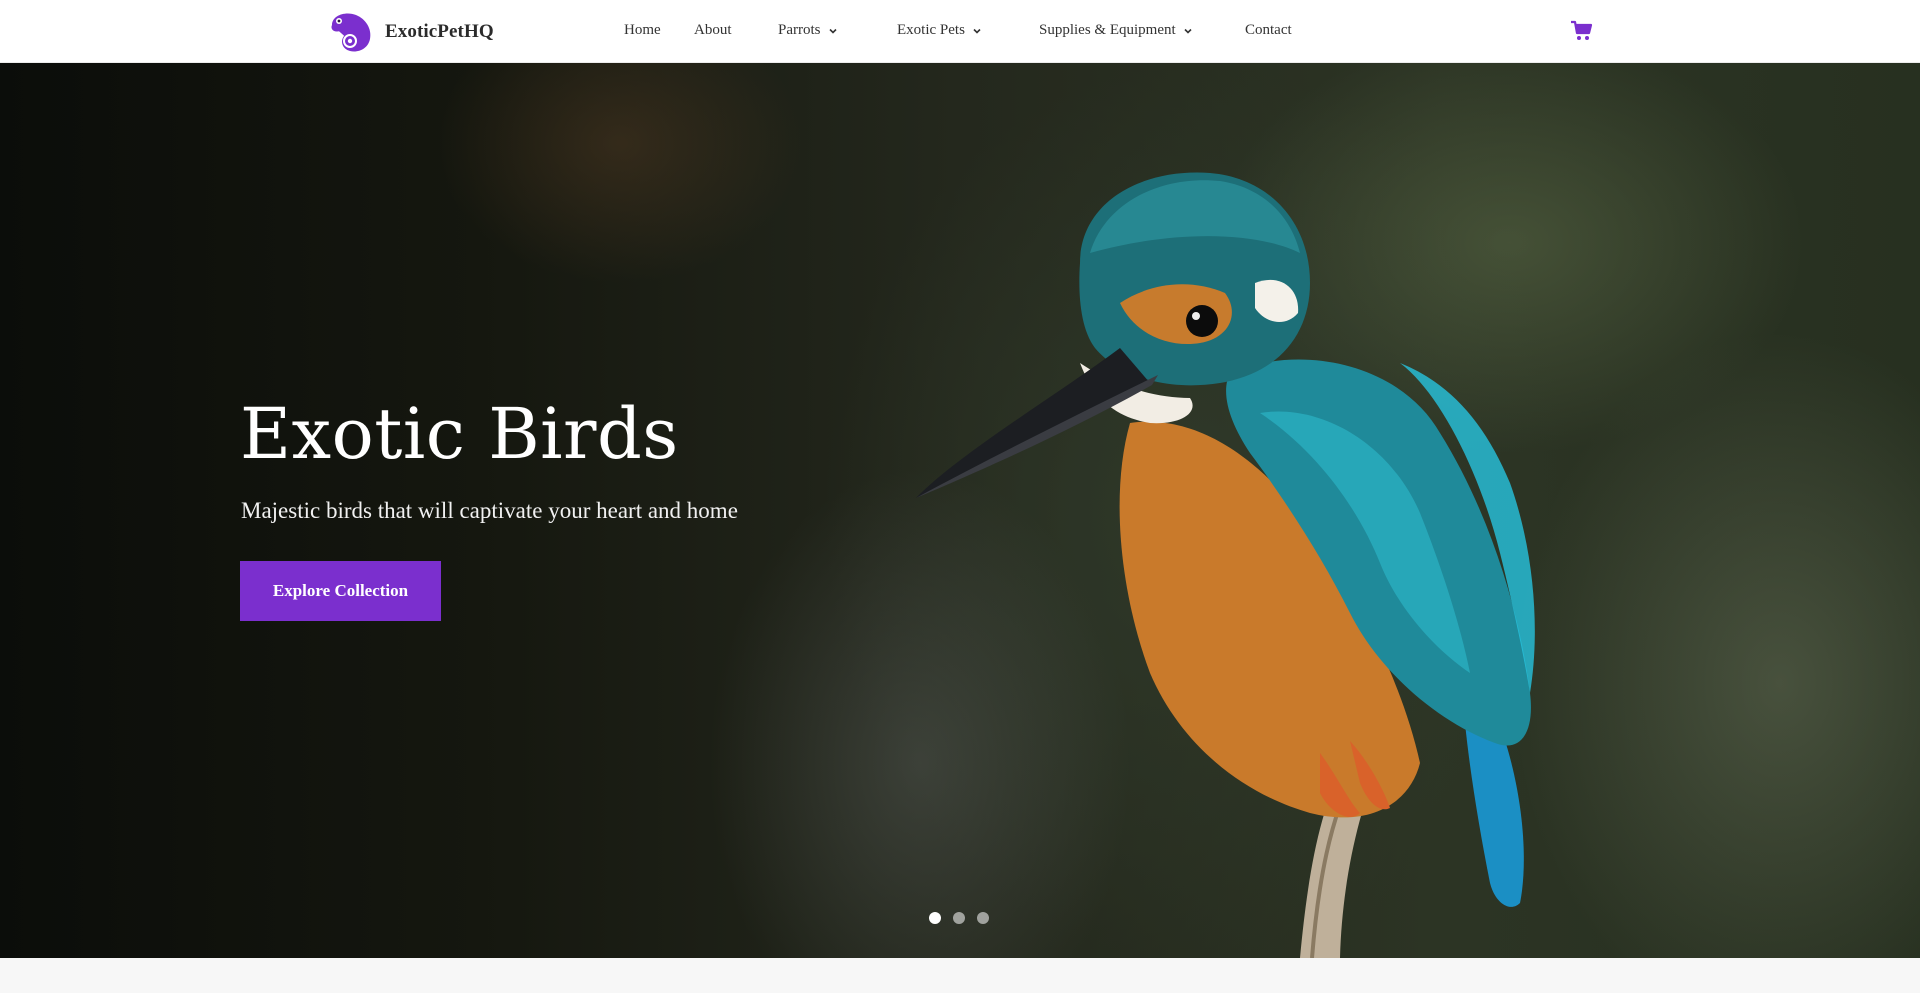  What do you see at coordinates (459, 434) in the screenshot?
I see `hero-title: Exotic Birds` at bounding box center [459, 434].